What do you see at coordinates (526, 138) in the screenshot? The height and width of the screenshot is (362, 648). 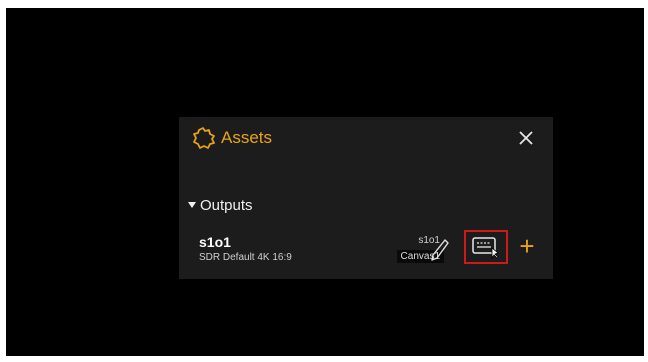 I see `close-icon` at bounding box center [526, 138].